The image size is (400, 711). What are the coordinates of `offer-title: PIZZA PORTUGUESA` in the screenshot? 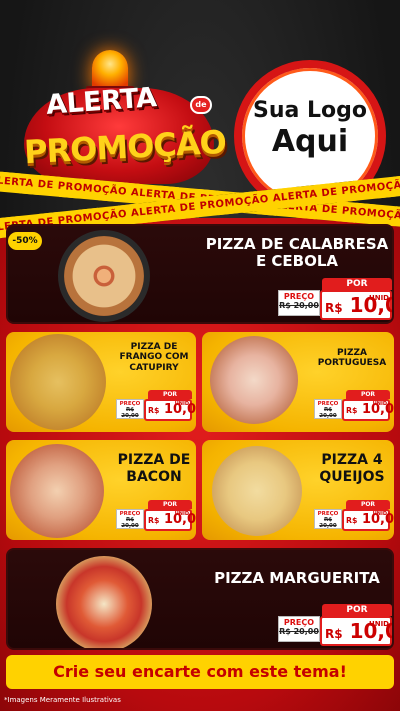 It's located at (352, 358).